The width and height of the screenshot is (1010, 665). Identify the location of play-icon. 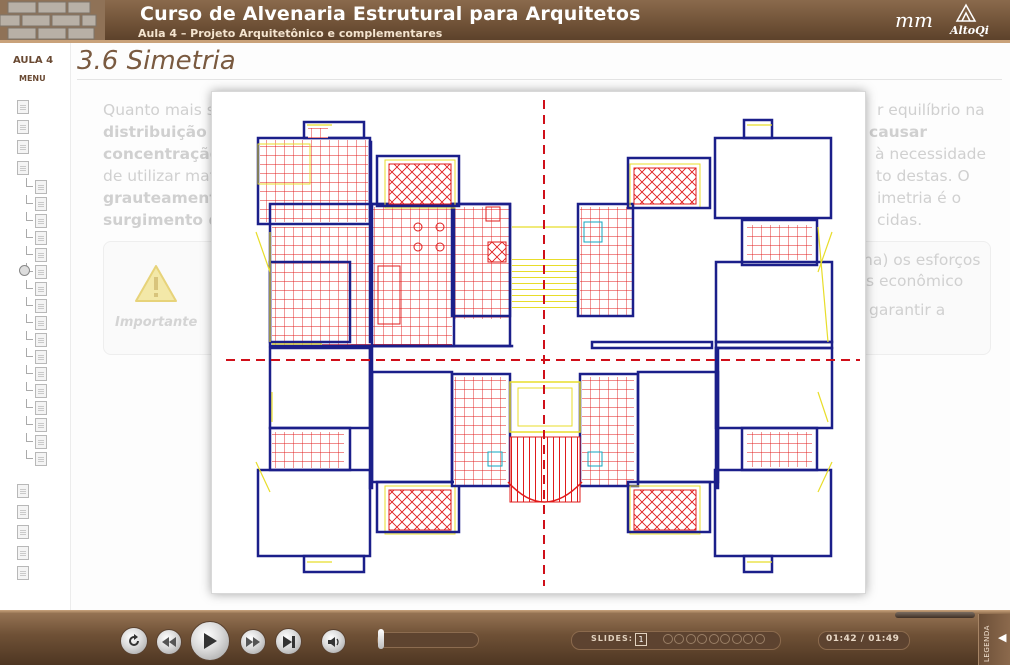
(210, 641).